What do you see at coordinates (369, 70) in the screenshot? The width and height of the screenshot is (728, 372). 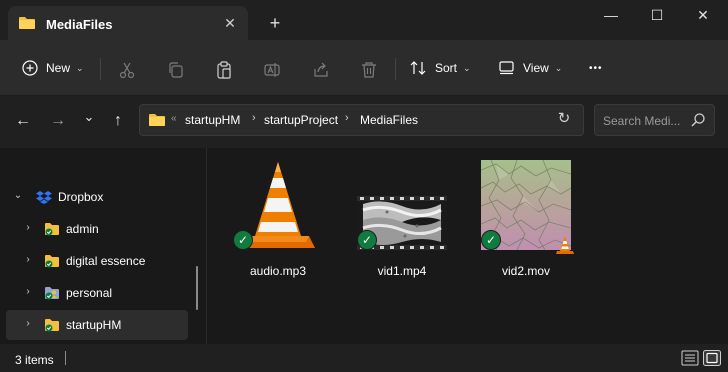 I see `delete-icon` at bounding box center [369, 70].